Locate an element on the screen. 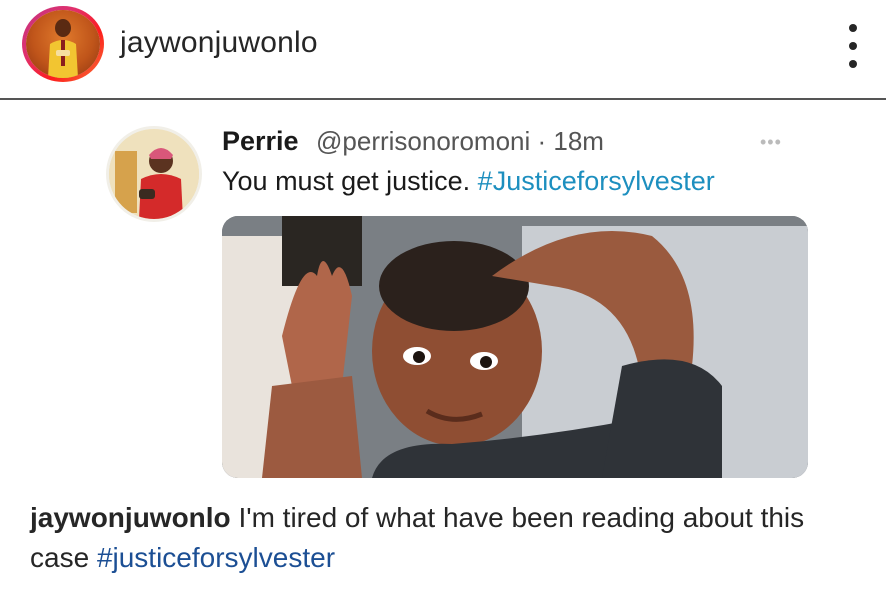 Image resolution: width=886 pixels, height=601 pixels. cropped-next-line is located at coordinates (445, 594).